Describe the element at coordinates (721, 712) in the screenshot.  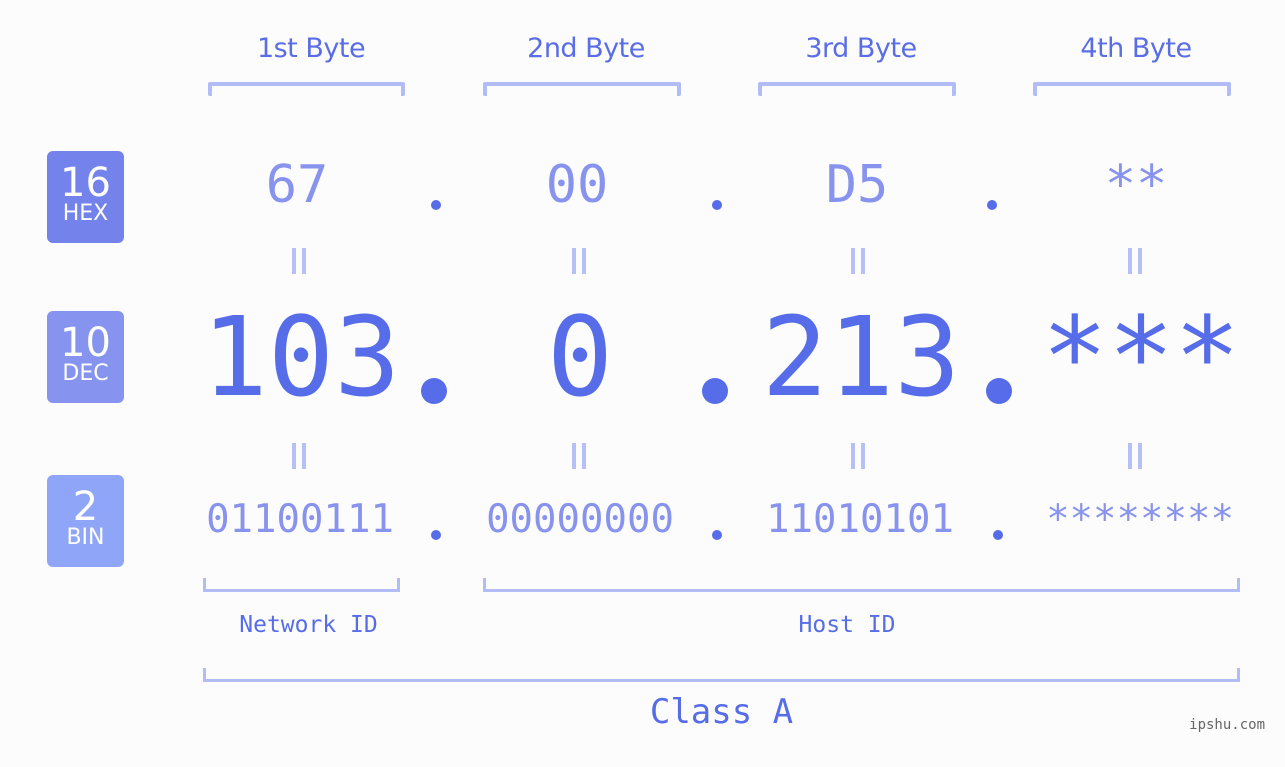
I see `ip-class-label: Class A` at that location.